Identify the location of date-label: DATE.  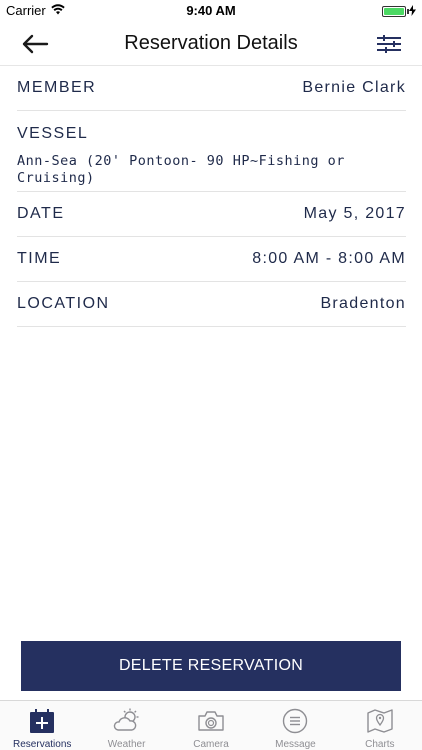
(41, 213).